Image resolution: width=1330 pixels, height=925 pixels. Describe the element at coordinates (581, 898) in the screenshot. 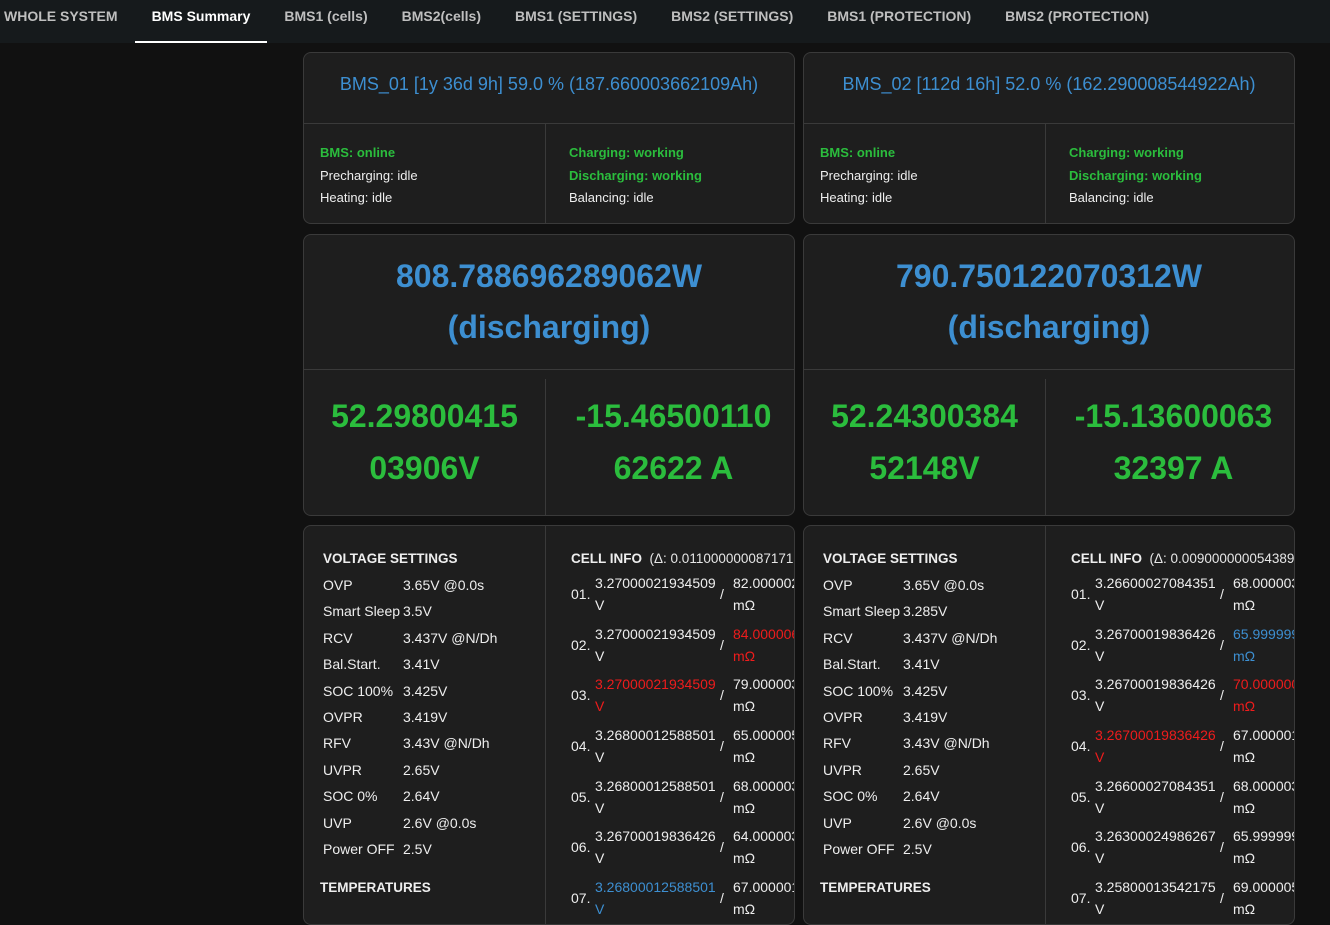

I see `cell-index: 07.` at that location.